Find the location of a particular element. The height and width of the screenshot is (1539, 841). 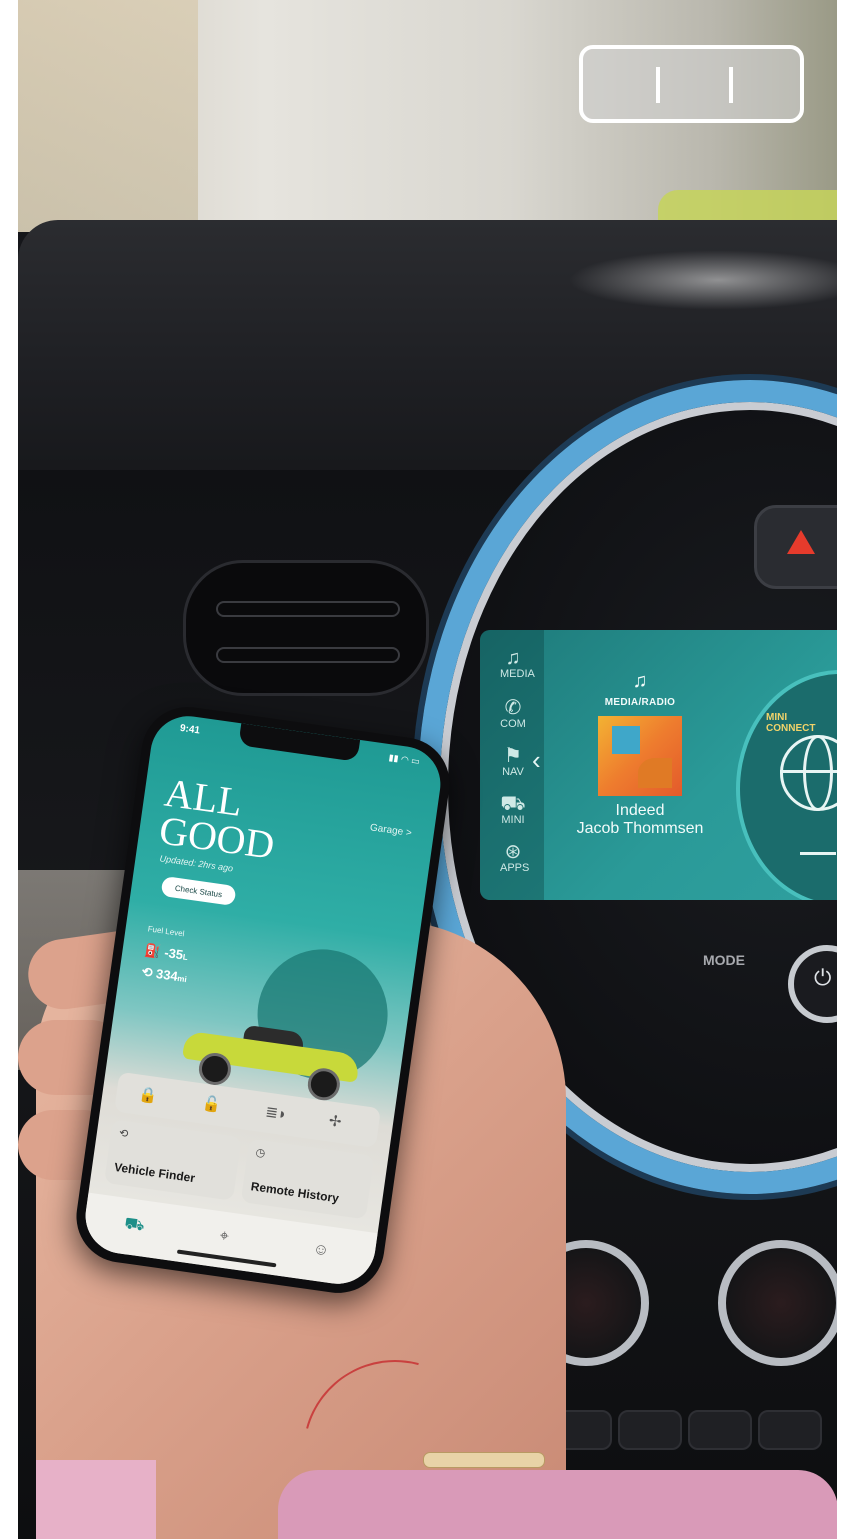

air-vent is located at coordinates (306, 628).